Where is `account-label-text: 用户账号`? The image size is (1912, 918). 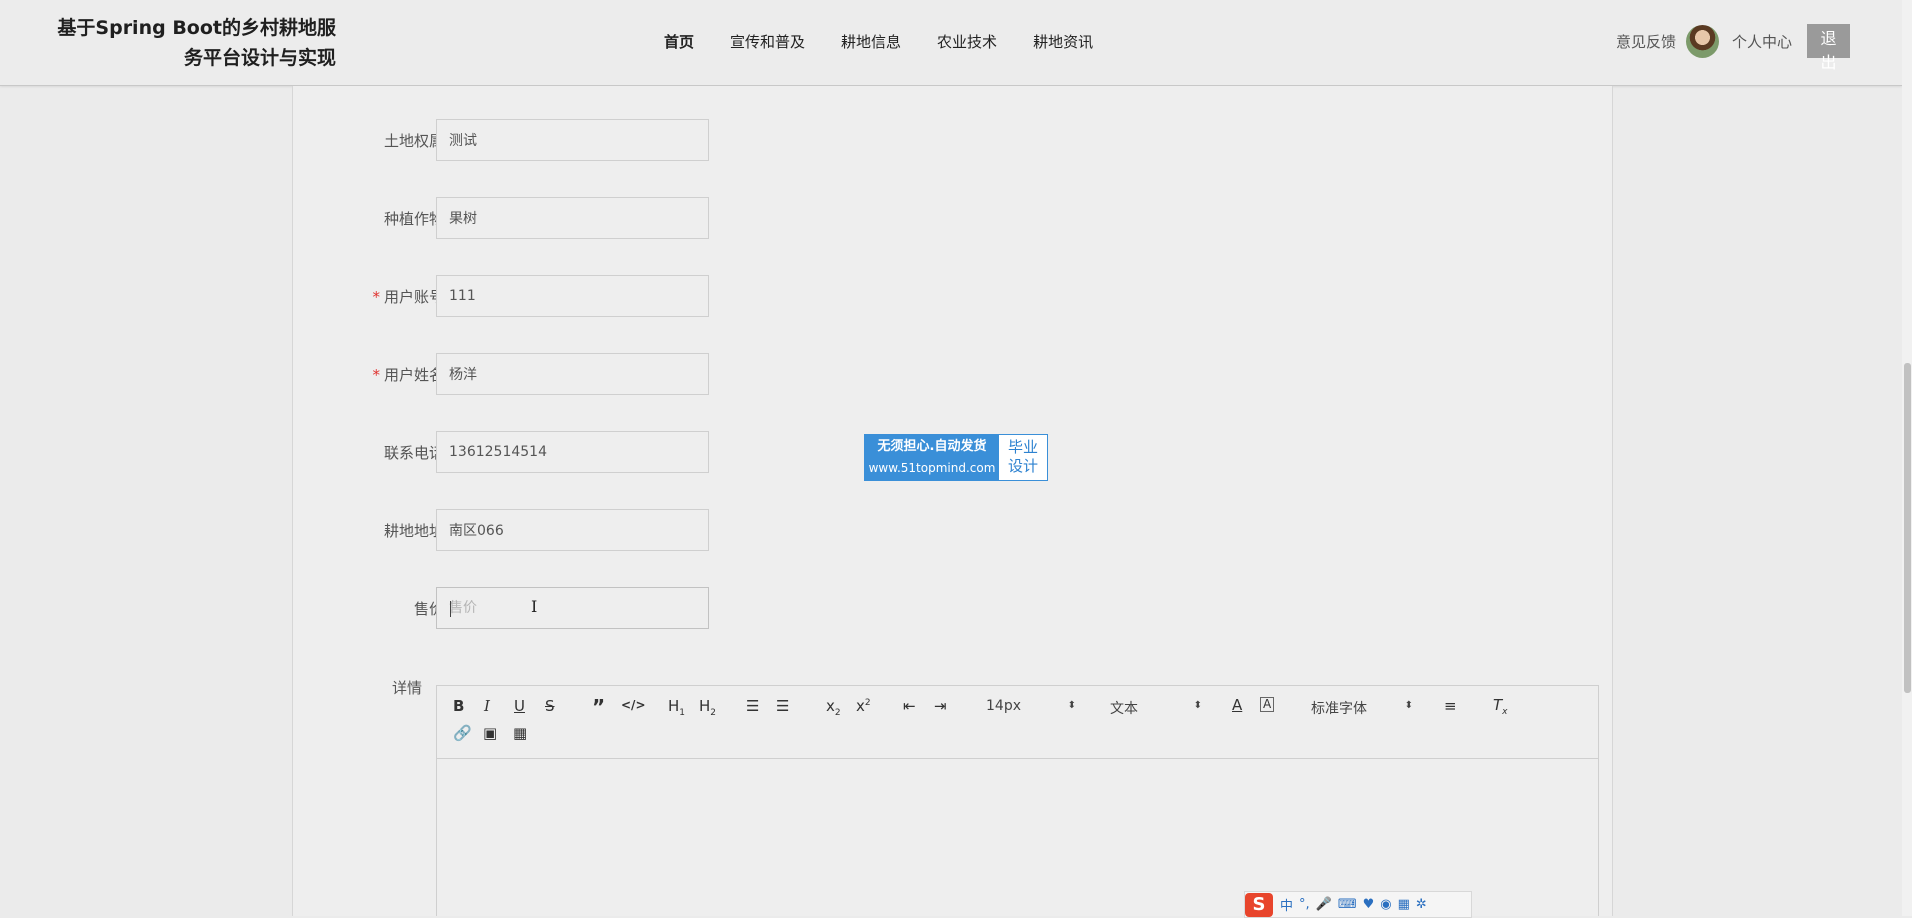
account-label-text: 用户账号 is located at coordinates (413, 297).